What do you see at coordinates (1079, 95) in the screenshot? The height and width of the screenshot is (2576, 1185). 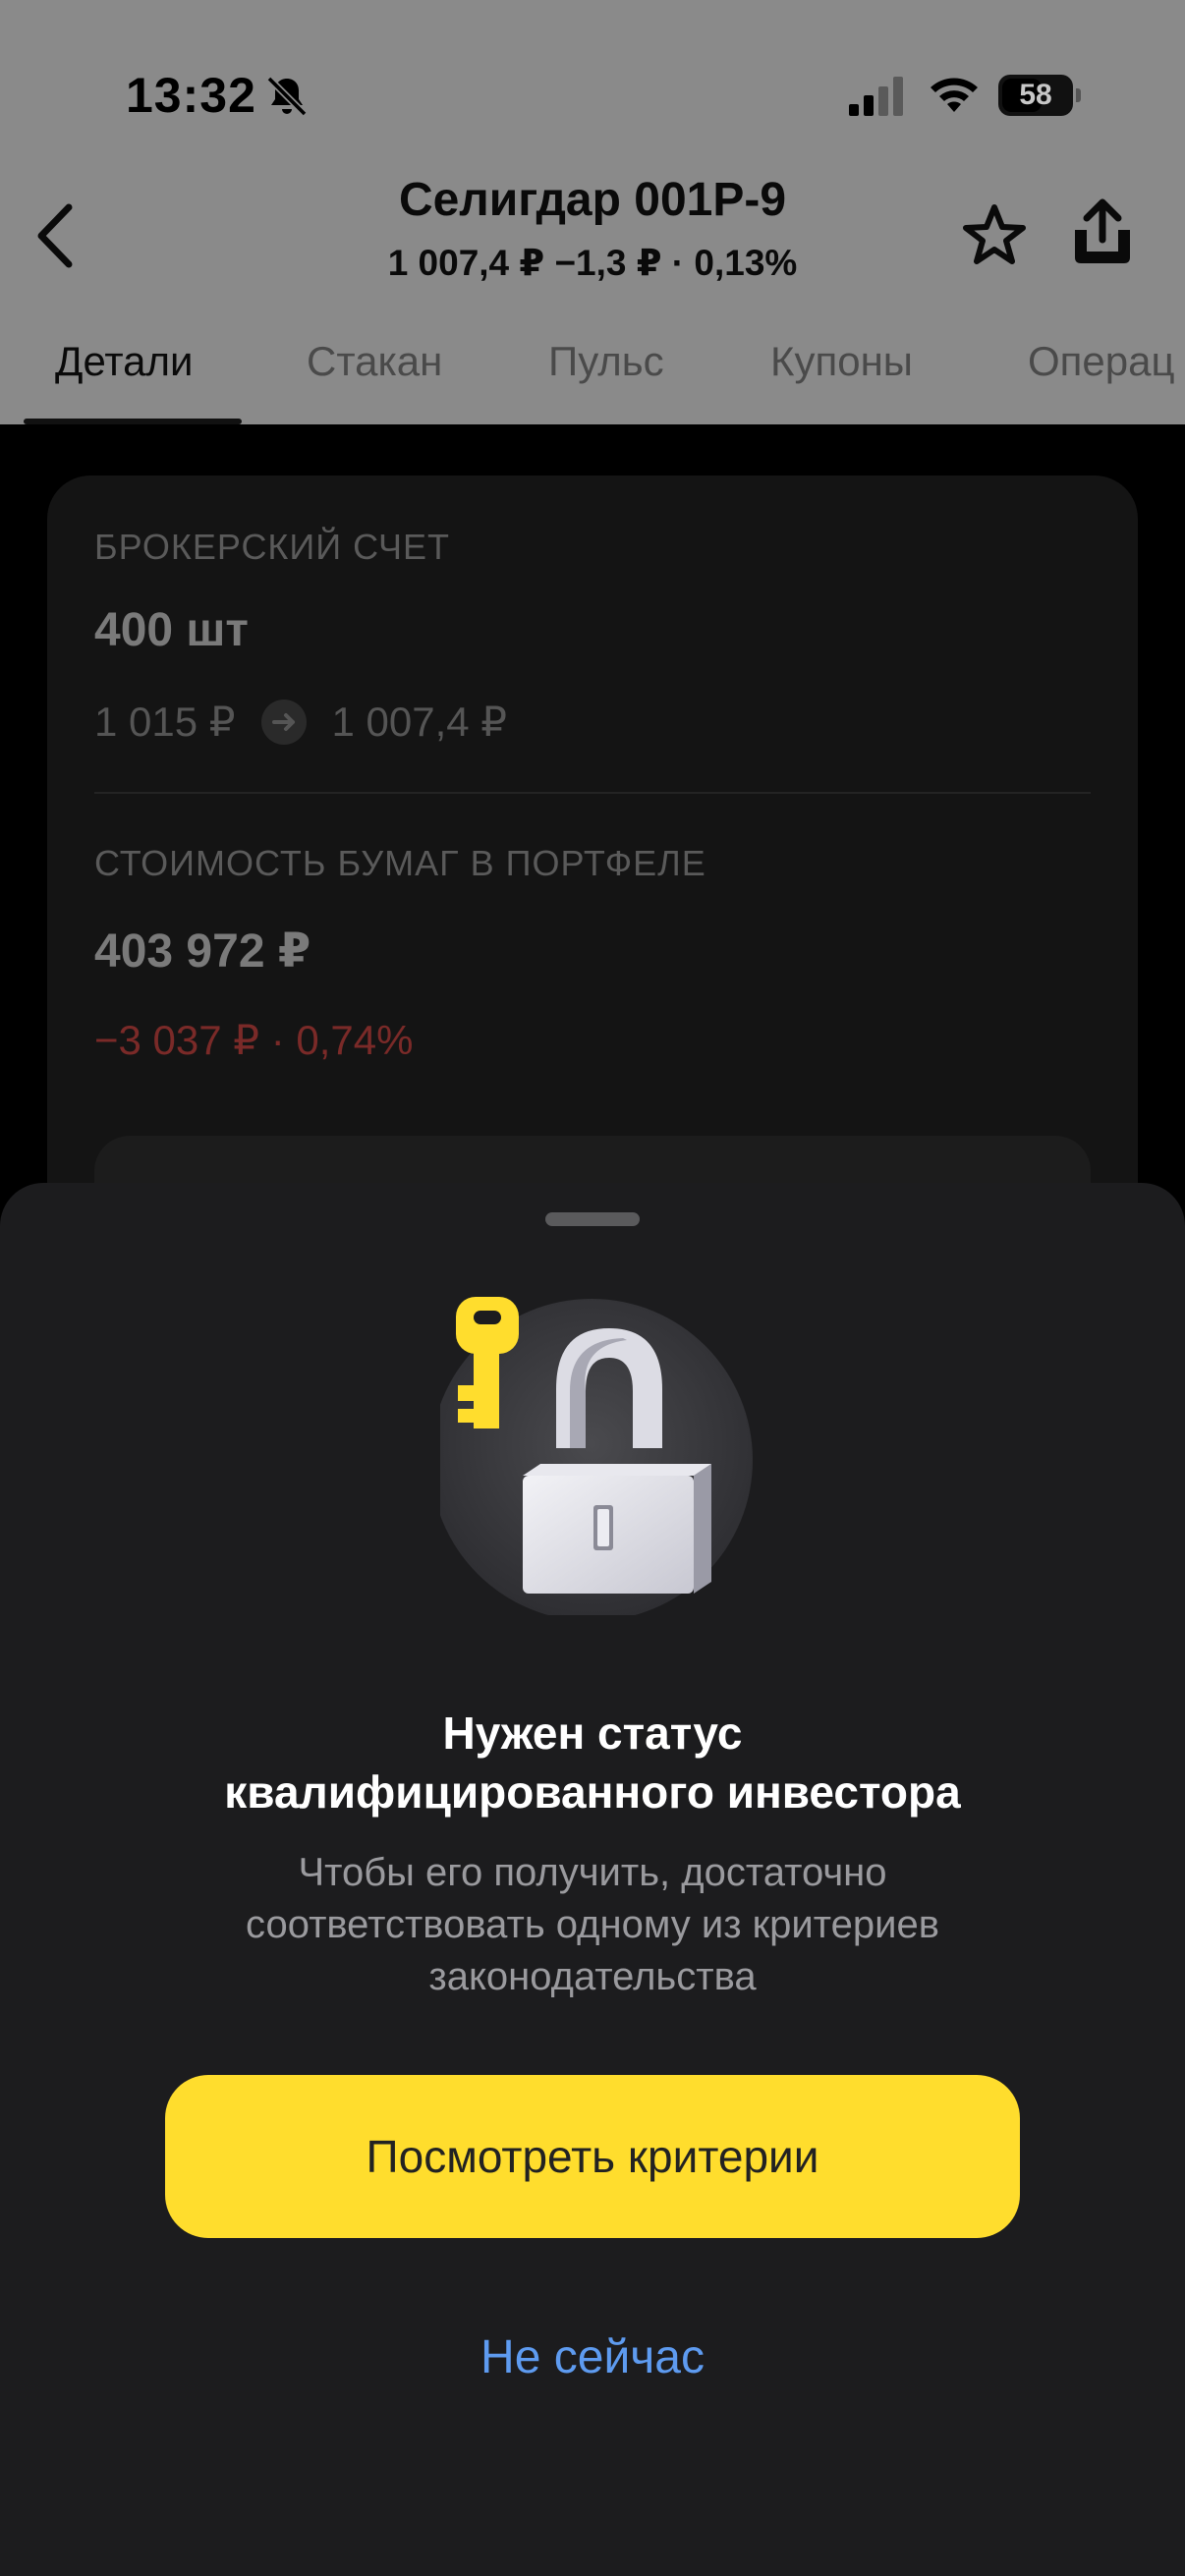 I see `battery-tip` at bounding box center [1079, 95].